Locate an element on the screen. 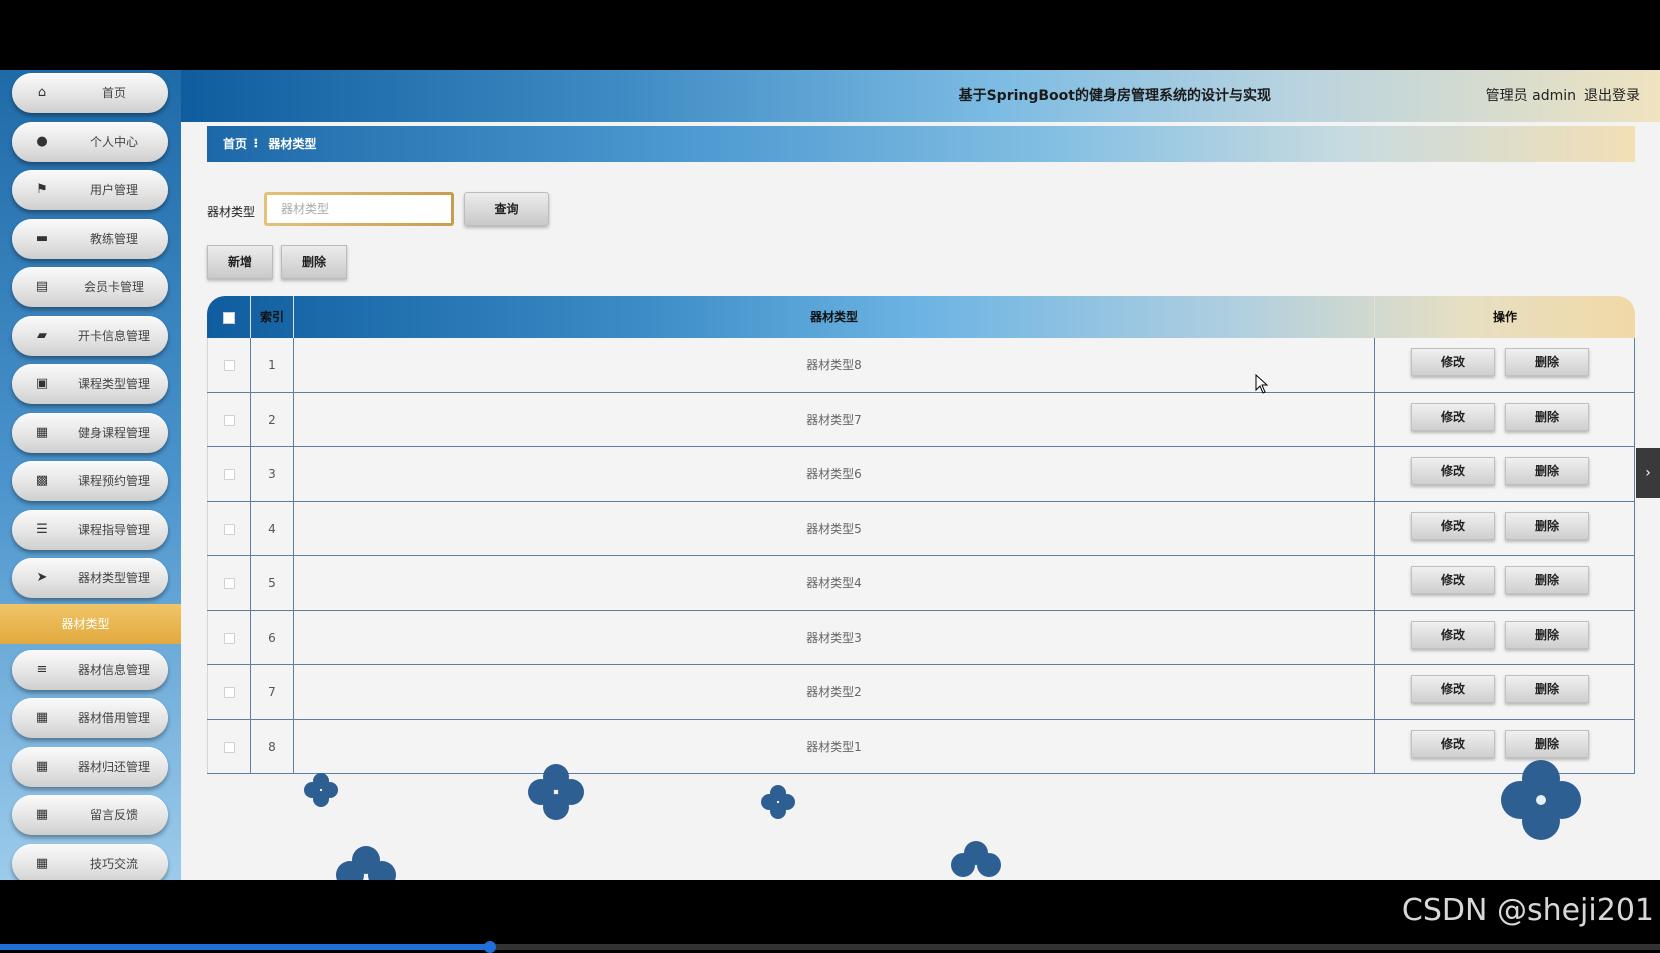  sidebar-item: ⚑ 用户管理 is located at coordinates (90, 190).